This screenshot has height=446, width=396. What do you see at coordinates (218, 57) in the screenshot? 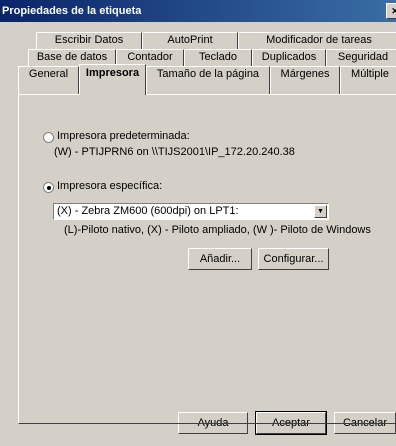
I see `tab-teclado: Teclado` at bounding box center [218, 57].